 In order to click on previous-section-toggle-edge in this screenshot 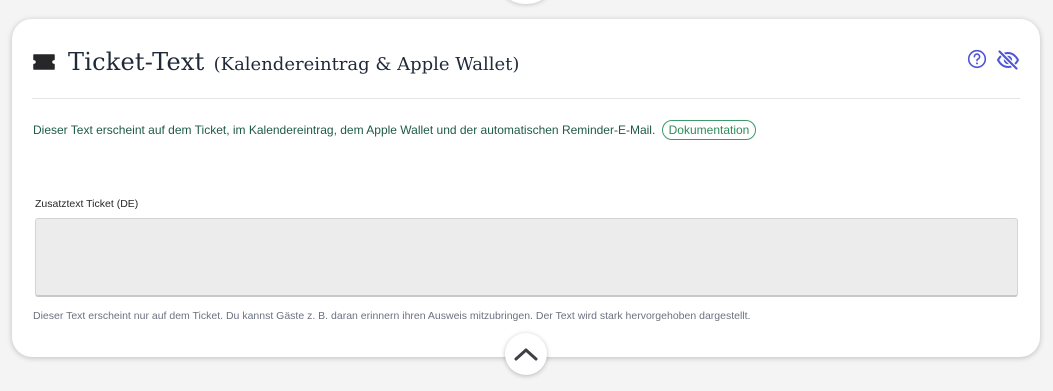, I will do `click(526, 2)`.